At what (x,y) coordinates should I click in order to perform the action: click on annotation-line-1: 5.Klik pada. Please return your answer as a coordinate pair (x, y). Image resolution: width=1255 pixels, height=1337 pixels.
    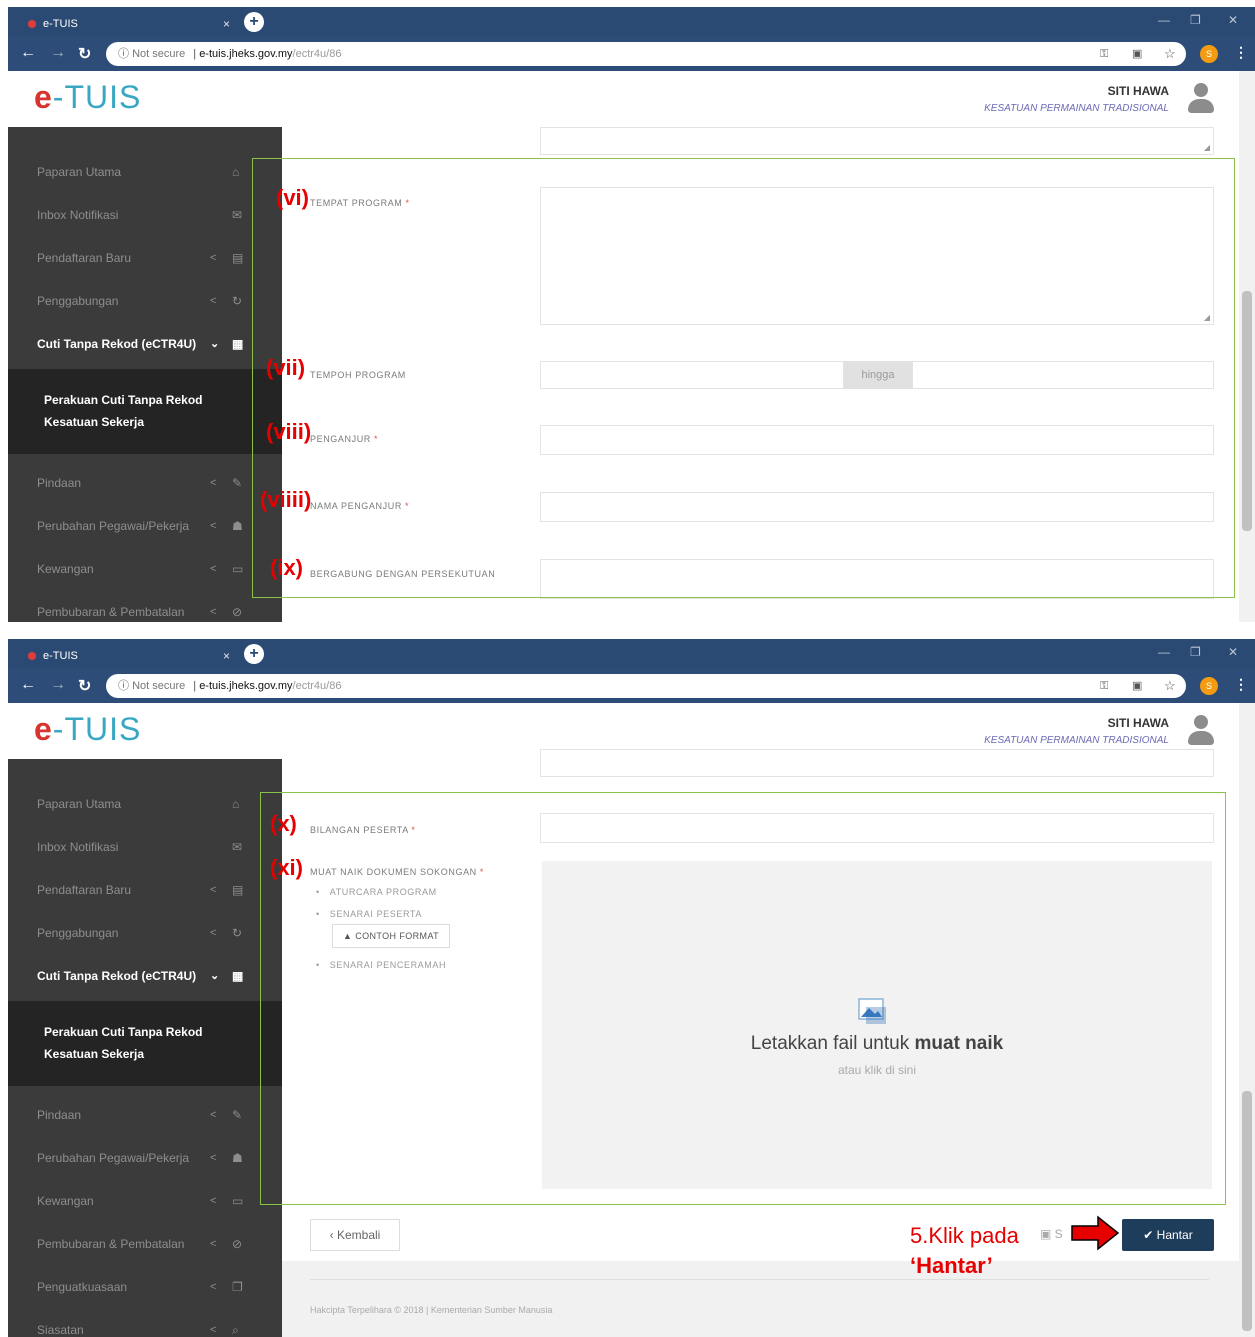
    Looking at the image, I should click on (964, 1235).